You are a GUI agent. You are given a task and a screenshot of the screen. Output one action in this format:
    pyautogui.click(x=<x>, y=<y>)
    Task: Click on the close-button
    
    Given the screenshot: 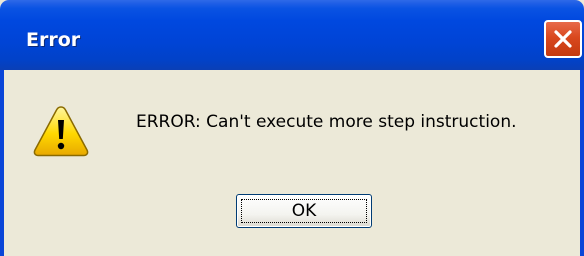 What is the action you would take?
    pyautogui.click(x=563, y=39)
    